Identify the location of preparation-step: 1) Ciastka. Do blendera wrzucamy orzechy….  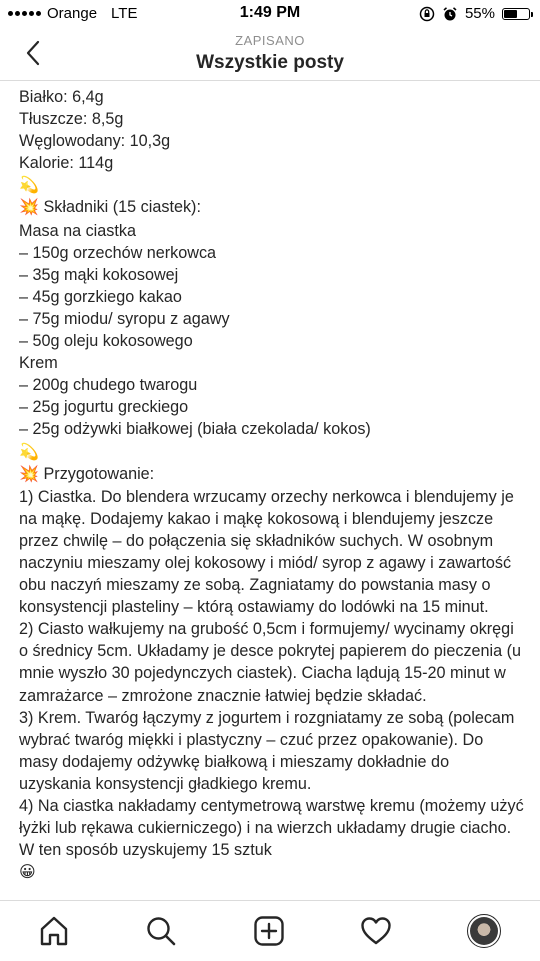
(266, 552).